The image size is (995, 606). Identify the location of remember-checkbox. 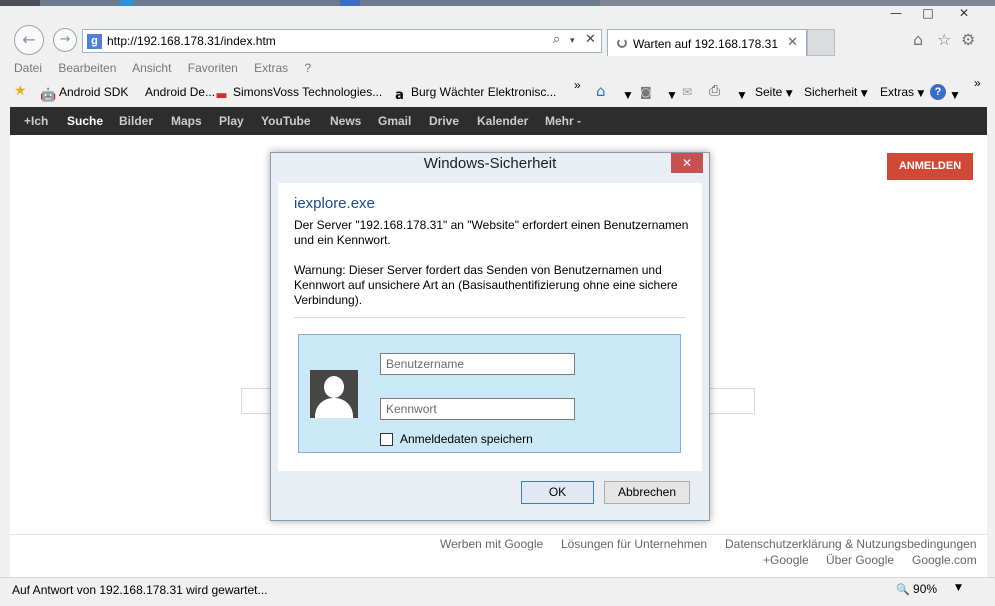
(386, 439).